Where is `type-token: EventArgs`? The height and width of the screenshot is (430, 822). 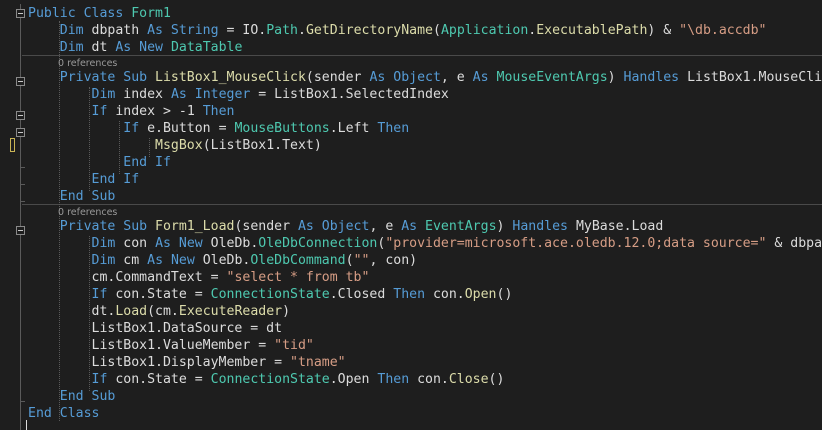
type-token: EventArgs is located at coordinates (461, 226).